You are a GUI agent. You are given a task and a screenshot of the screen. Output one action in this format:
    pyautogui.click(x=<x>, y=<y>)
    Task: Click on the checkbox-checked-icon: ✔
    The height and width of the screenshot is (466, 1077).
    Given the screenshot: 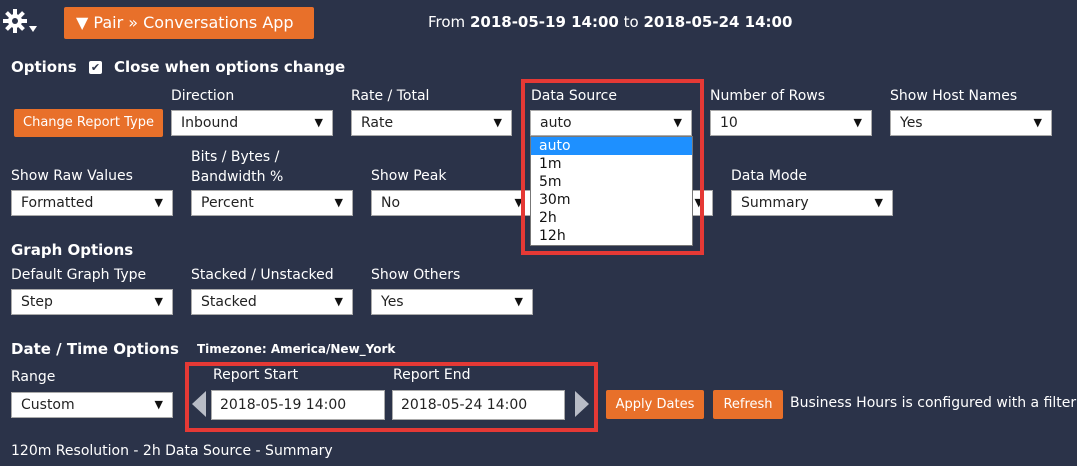 What is the action you would take?
    pyautogui.click(x=95, y=67)
    